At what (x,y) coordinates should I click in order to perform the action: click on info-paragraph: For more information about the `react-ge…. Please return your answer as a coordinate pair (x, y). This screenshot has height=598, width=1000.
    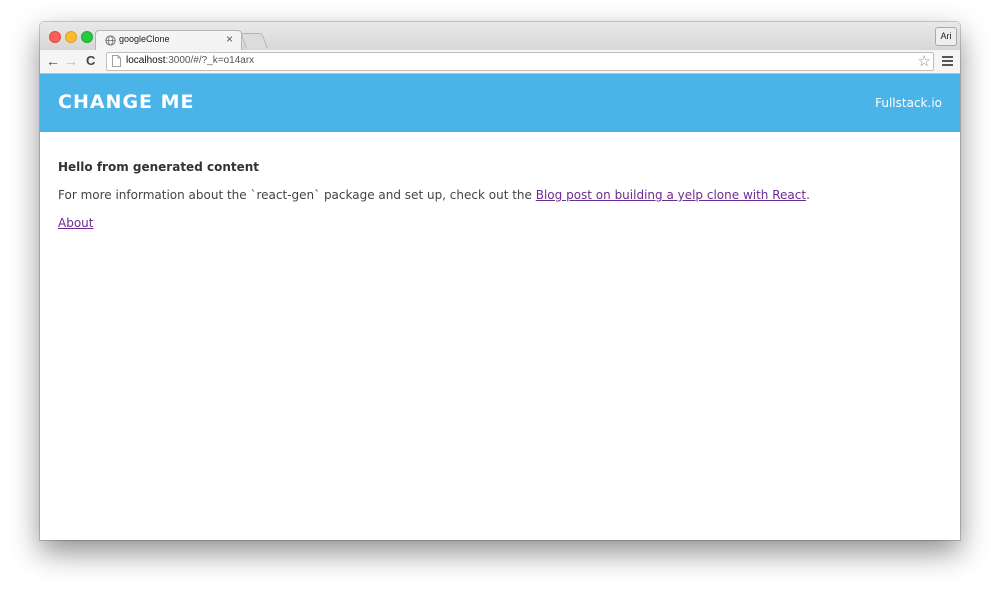
    Looking at the image, I should click on (434, 195).